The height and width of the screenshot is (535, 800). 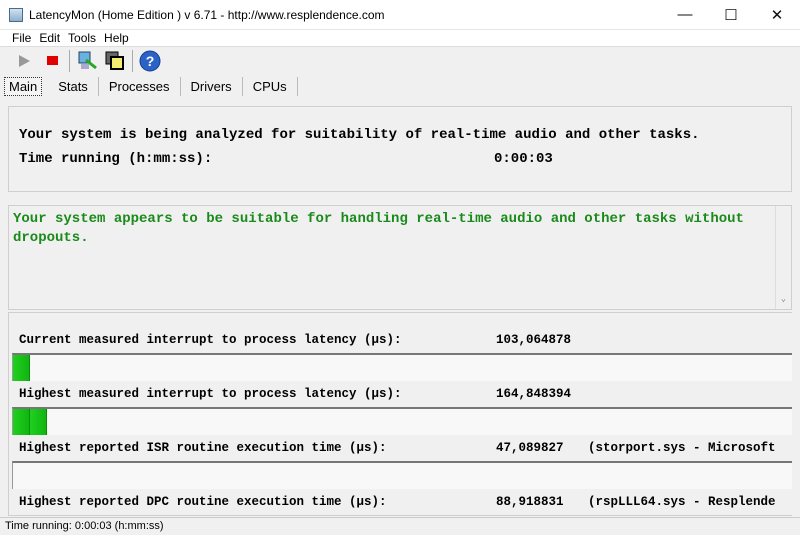 What do you see at coordinates (52, 61) in the screenshot?
I see `stop-icon` at bounding box center [52, 61].